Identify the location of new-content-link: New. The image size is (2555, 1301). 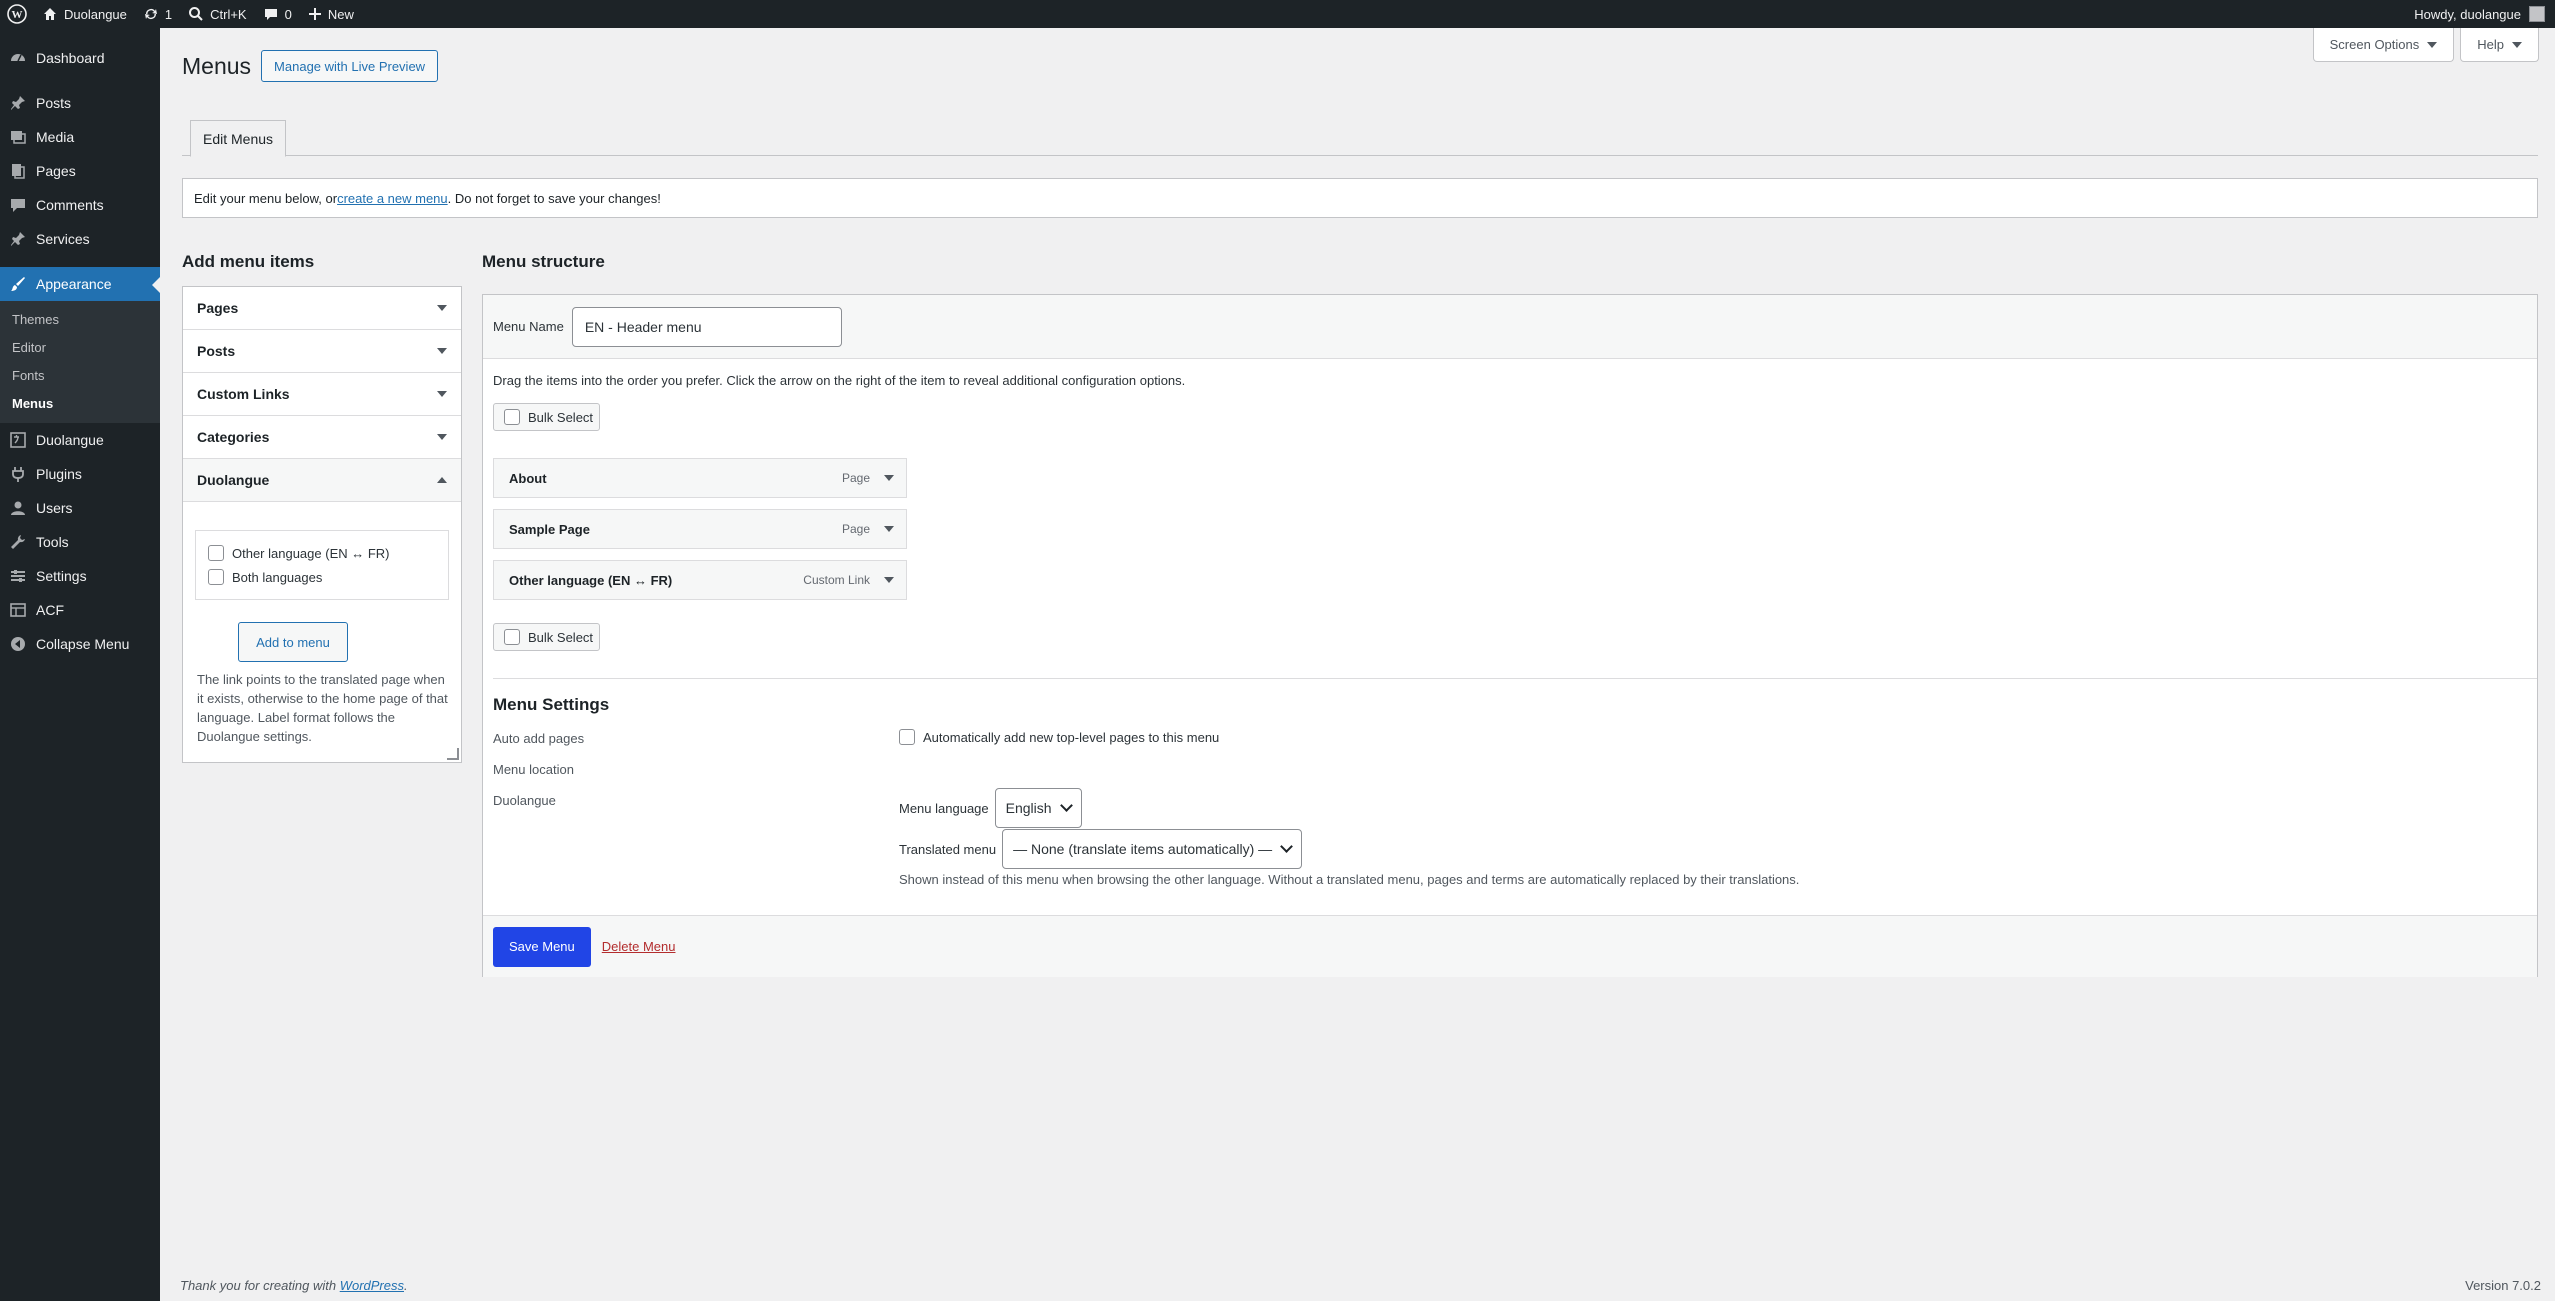
(331, 14).